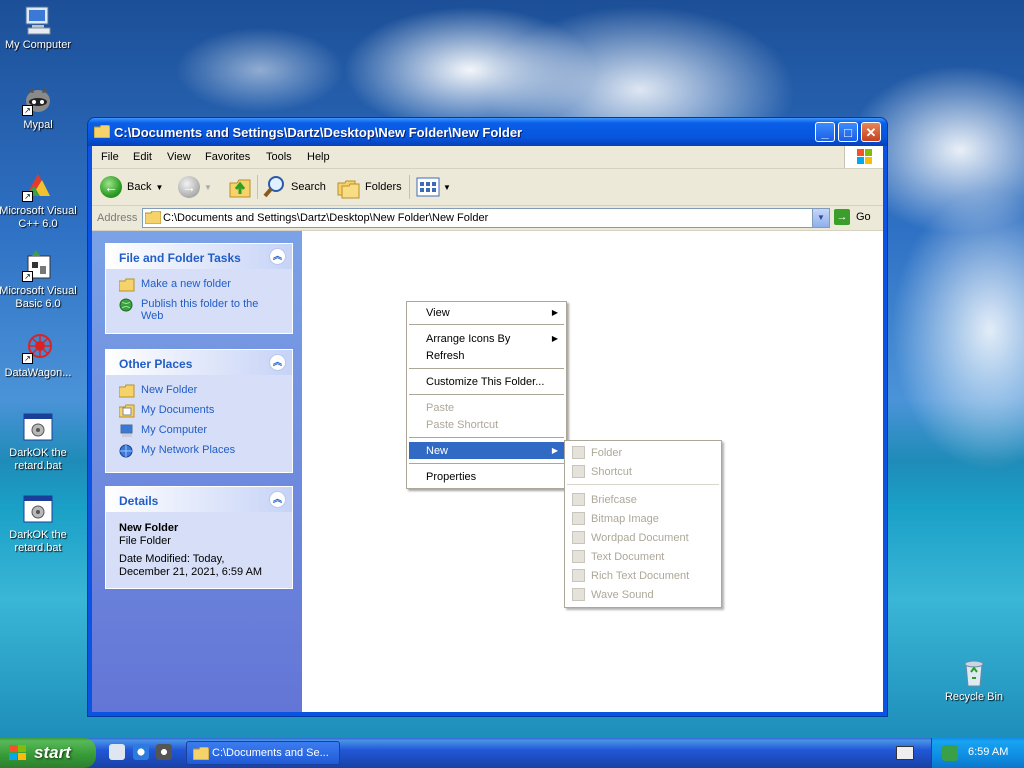  What do you see at coordinates (643, 452) in the screenshot?
I see `new-item-folder: Folder` at bounding box center [643, 452].